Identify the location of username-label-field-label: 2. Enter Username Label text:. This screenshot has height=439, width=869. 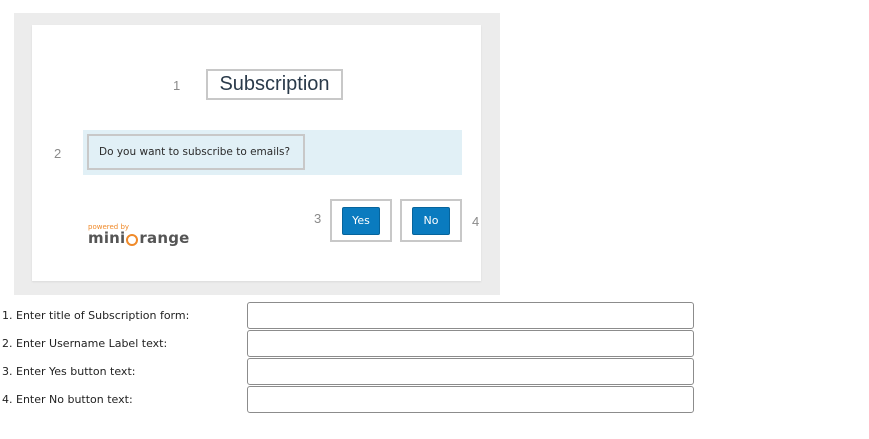
(85, 343).